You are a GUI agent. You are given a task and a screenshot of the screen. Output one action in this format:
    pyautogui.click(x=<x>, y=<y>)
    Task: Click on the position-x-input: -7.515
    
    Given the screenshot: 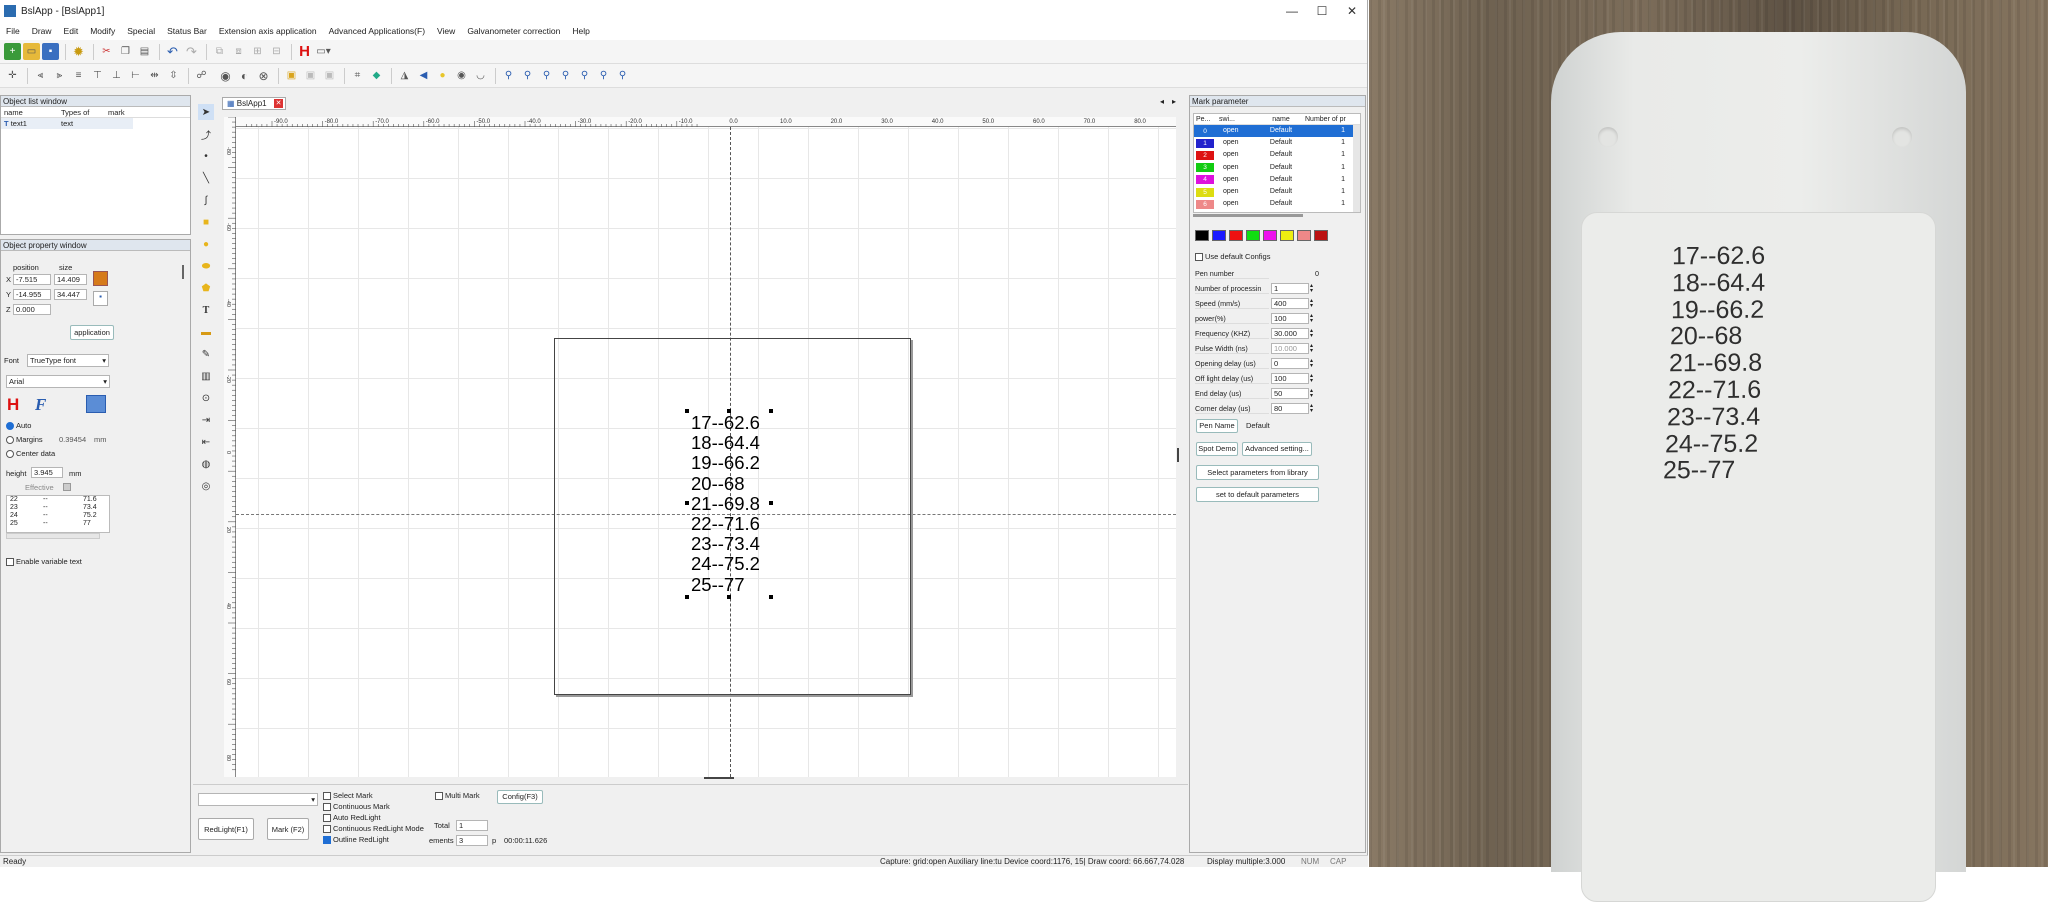 What is the action you would take?
    pyautogui.click(x=32, y=279)
    